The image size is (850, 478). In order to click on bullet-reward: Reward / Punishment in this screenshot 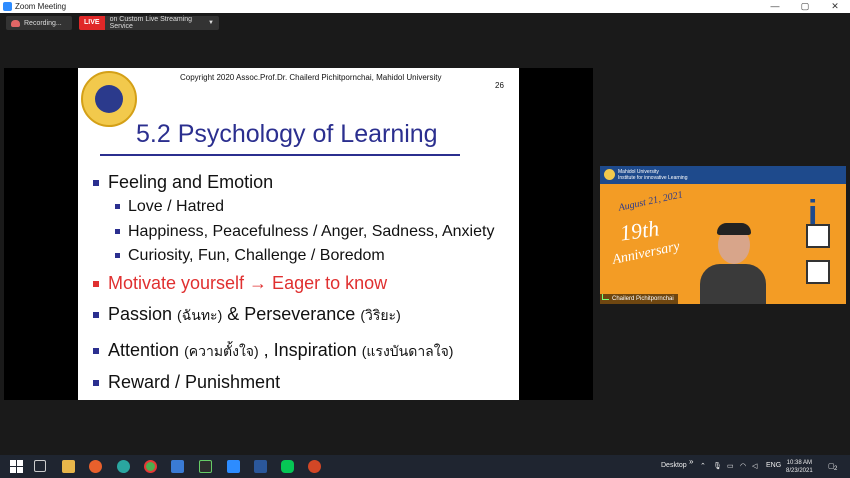, I will do `click(186, 382)`.